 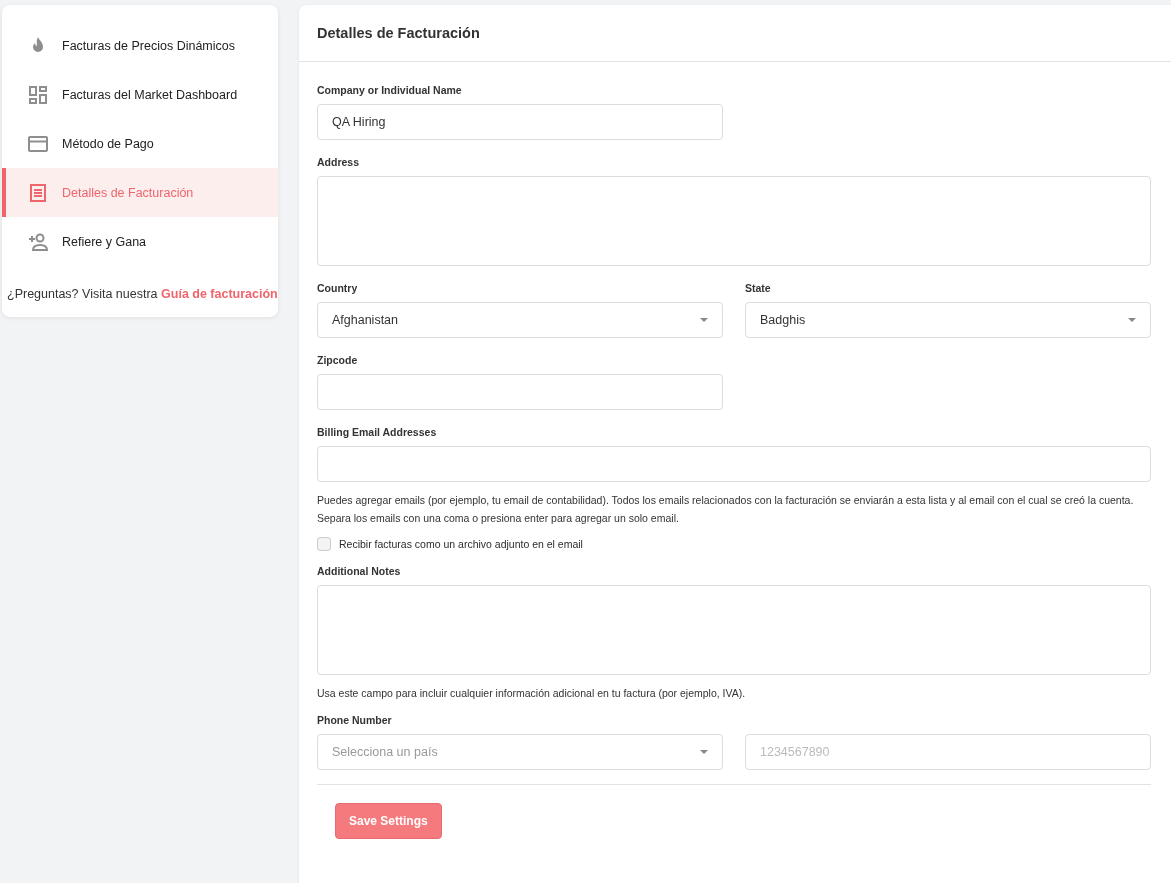 What do you see at coordinates (140, 94) in the screenshot?
I see `sidebar-item: Facturas del Market Dashboard` at bounding box center [140, 94].